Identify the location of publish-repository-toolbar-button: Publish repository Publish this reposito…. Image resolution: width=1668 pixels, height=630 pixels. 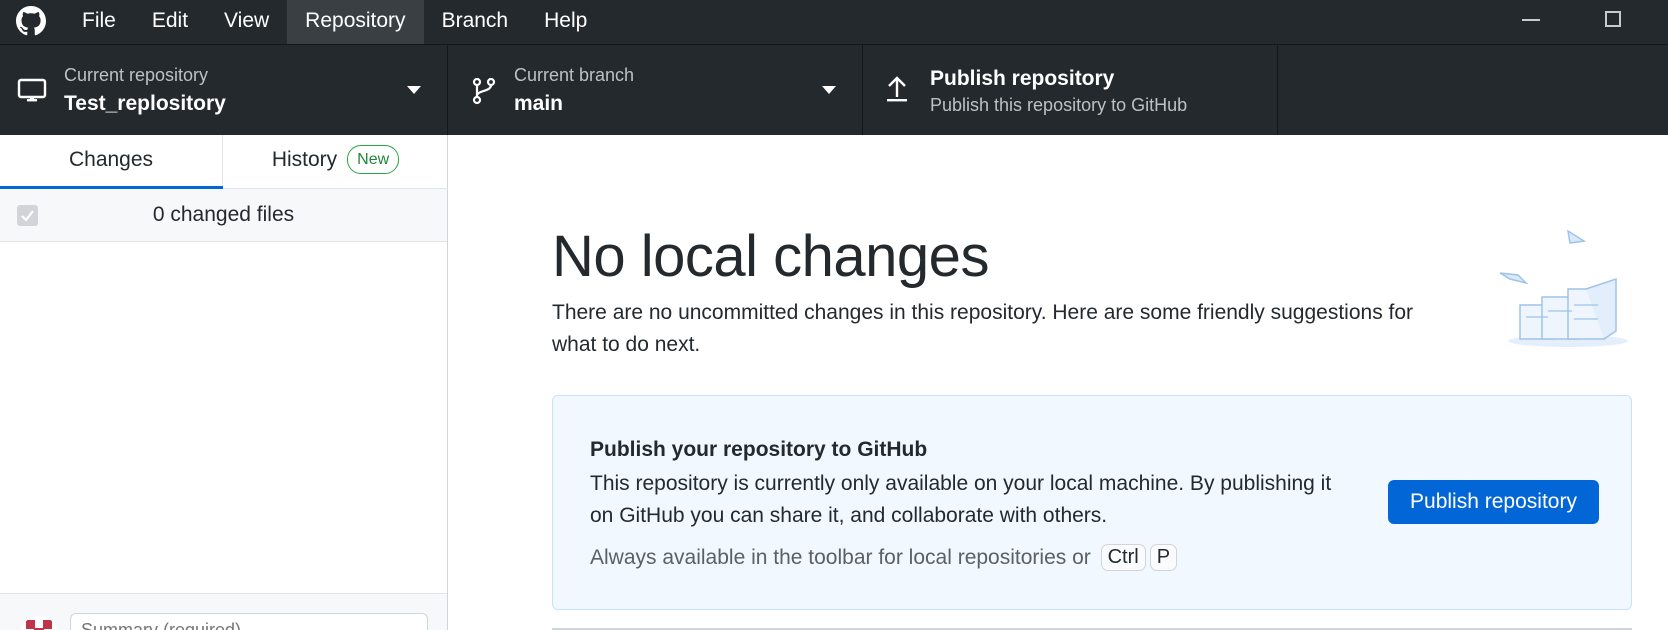
(1070, 90).